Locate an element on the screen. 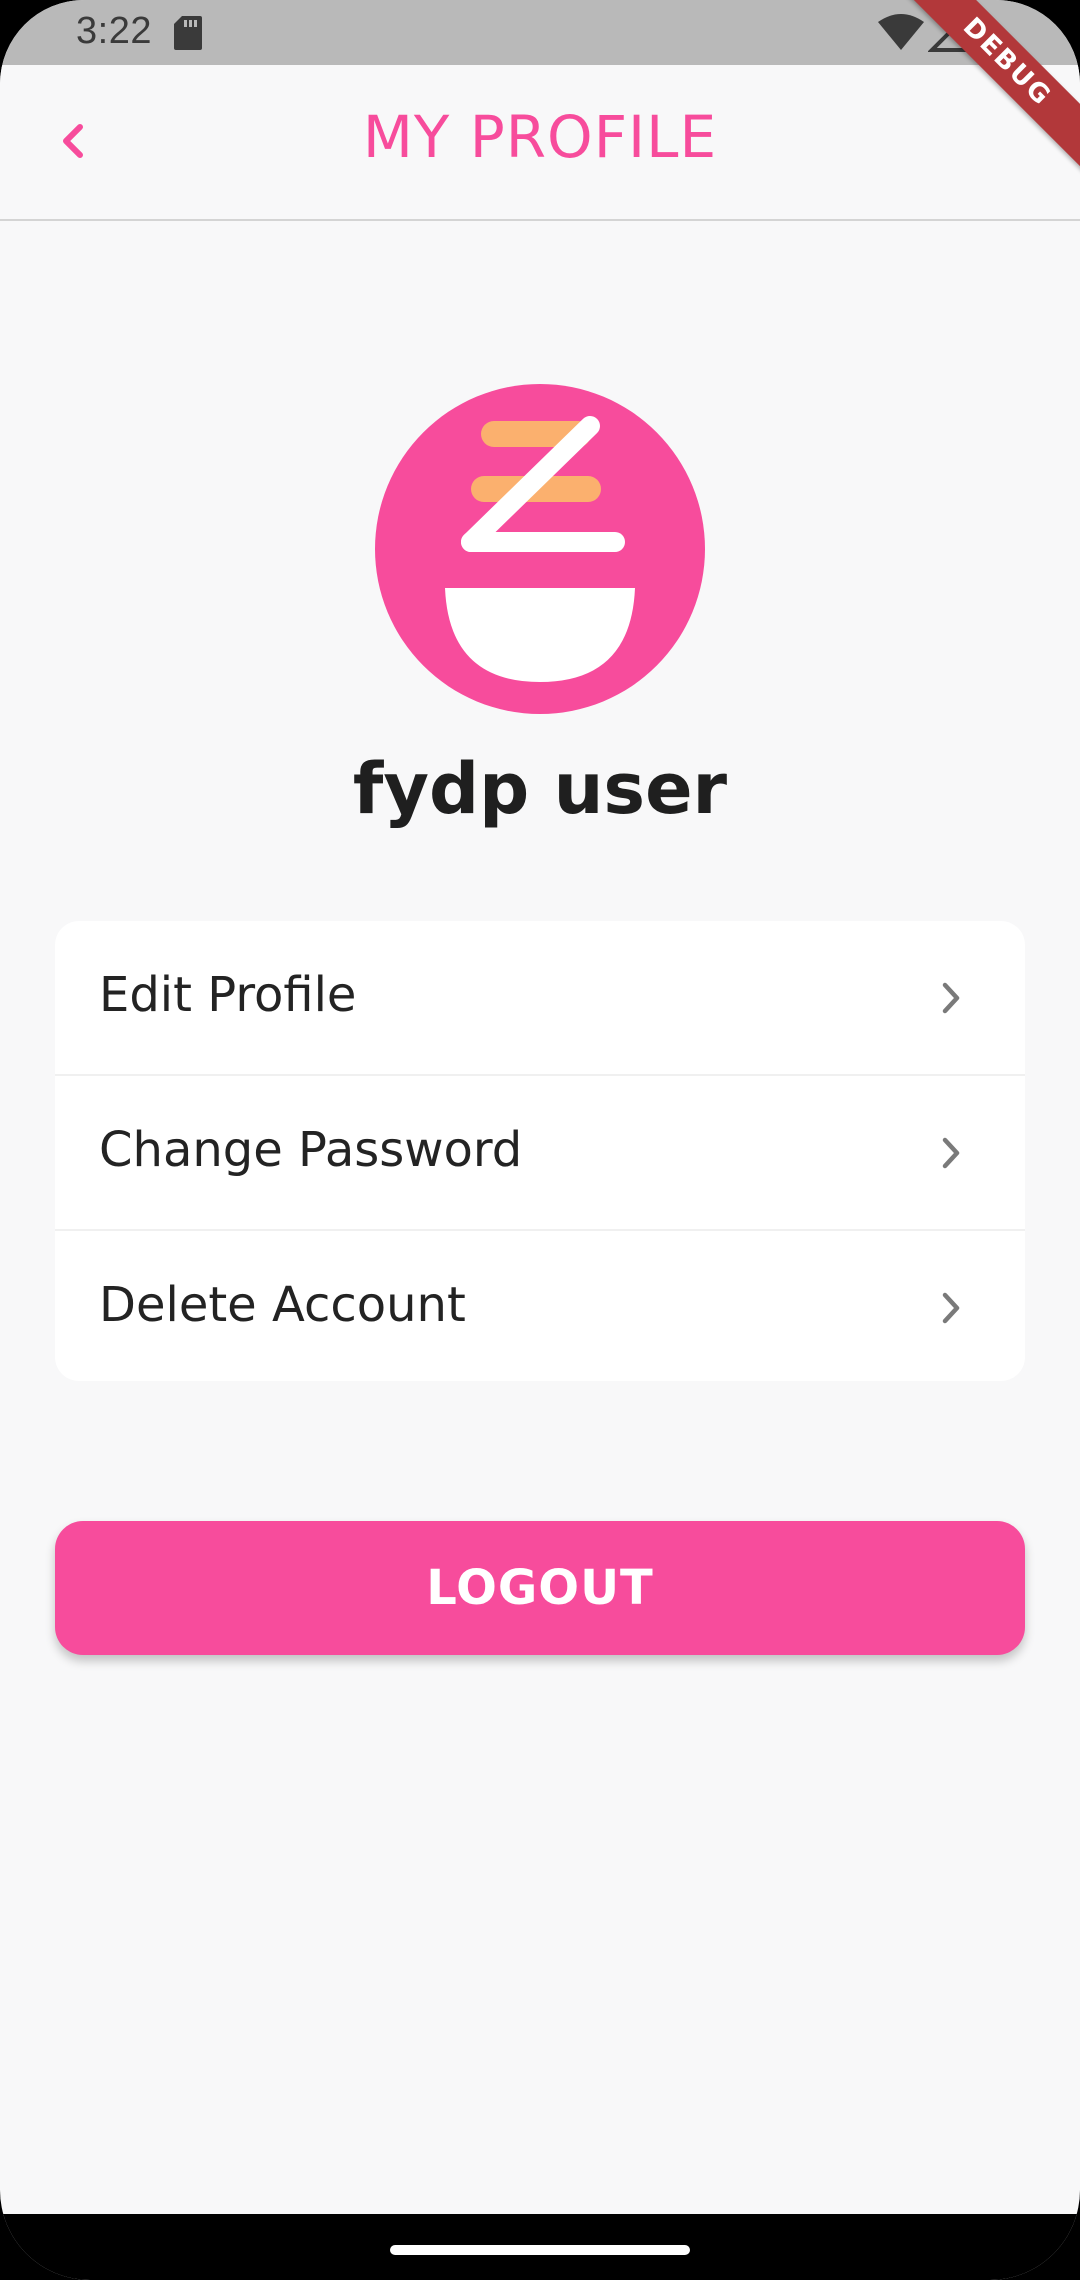 This screenshot has width=1080, height=2280. page-title: MY PROFILE is located at coordinates (540, 137).